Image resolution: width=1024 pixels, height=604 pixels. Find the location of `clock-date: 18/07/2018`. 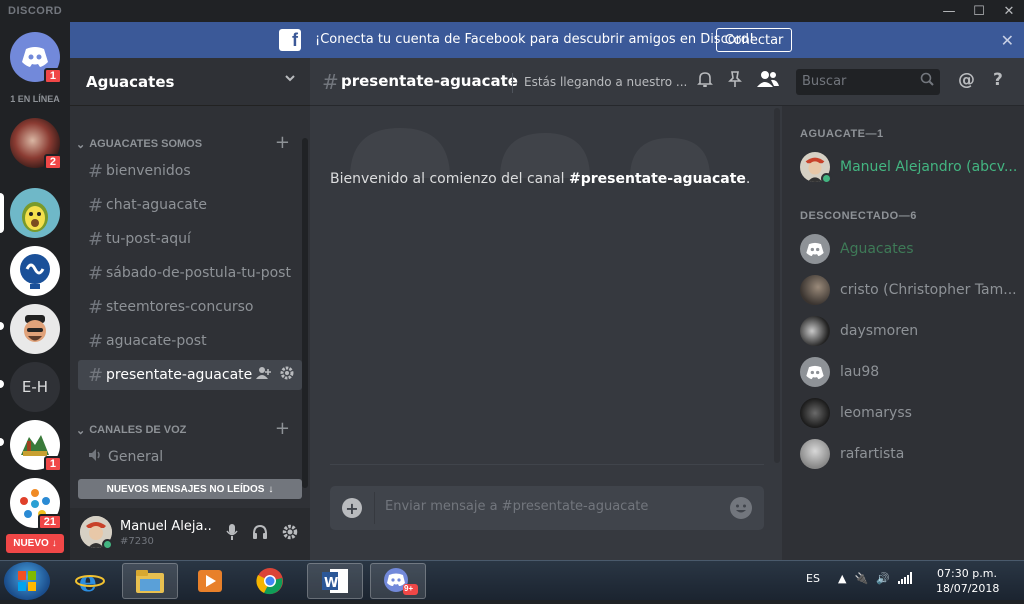

clock-date: 18/07/2018 is located at coordinates (968, 588).